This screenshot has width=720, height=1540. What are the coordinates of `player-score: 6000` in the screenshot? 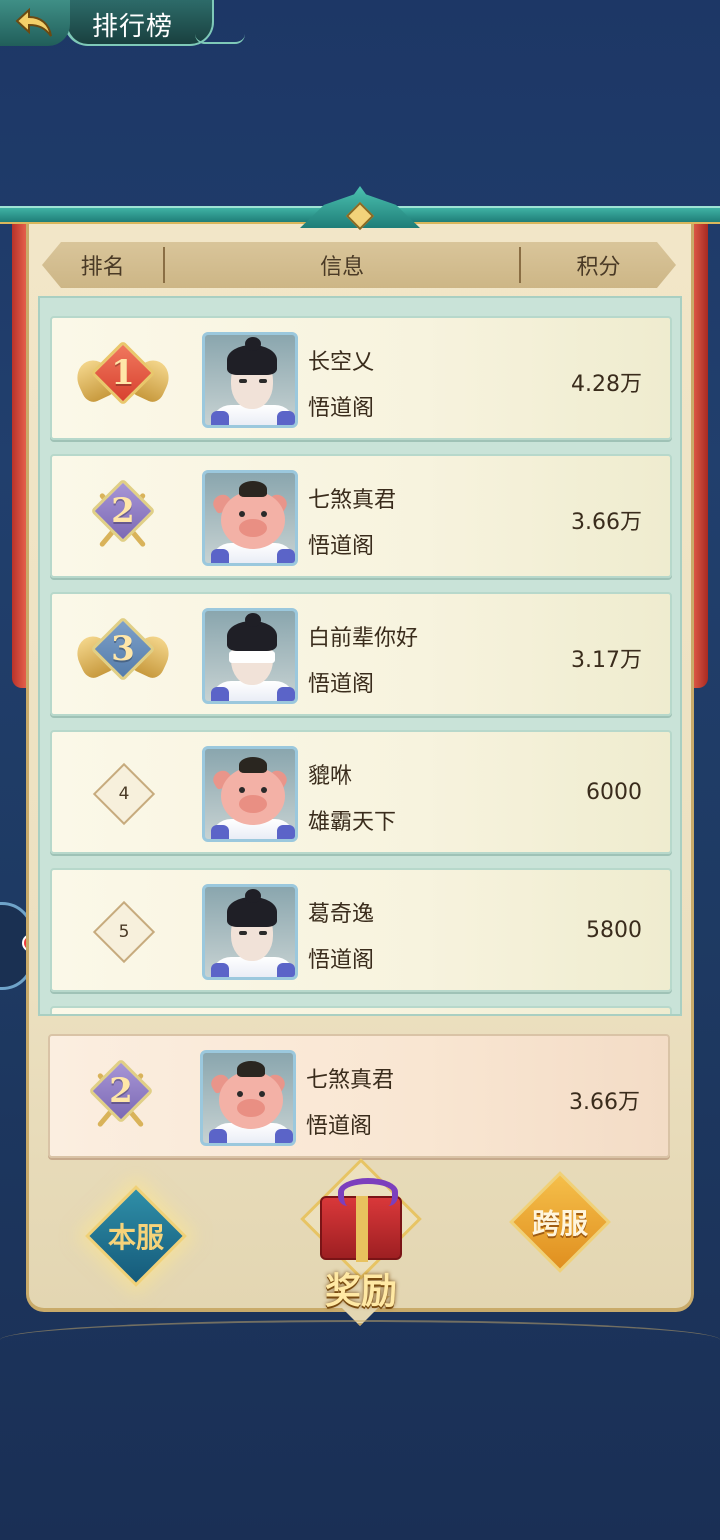 It's located at (614, 792).